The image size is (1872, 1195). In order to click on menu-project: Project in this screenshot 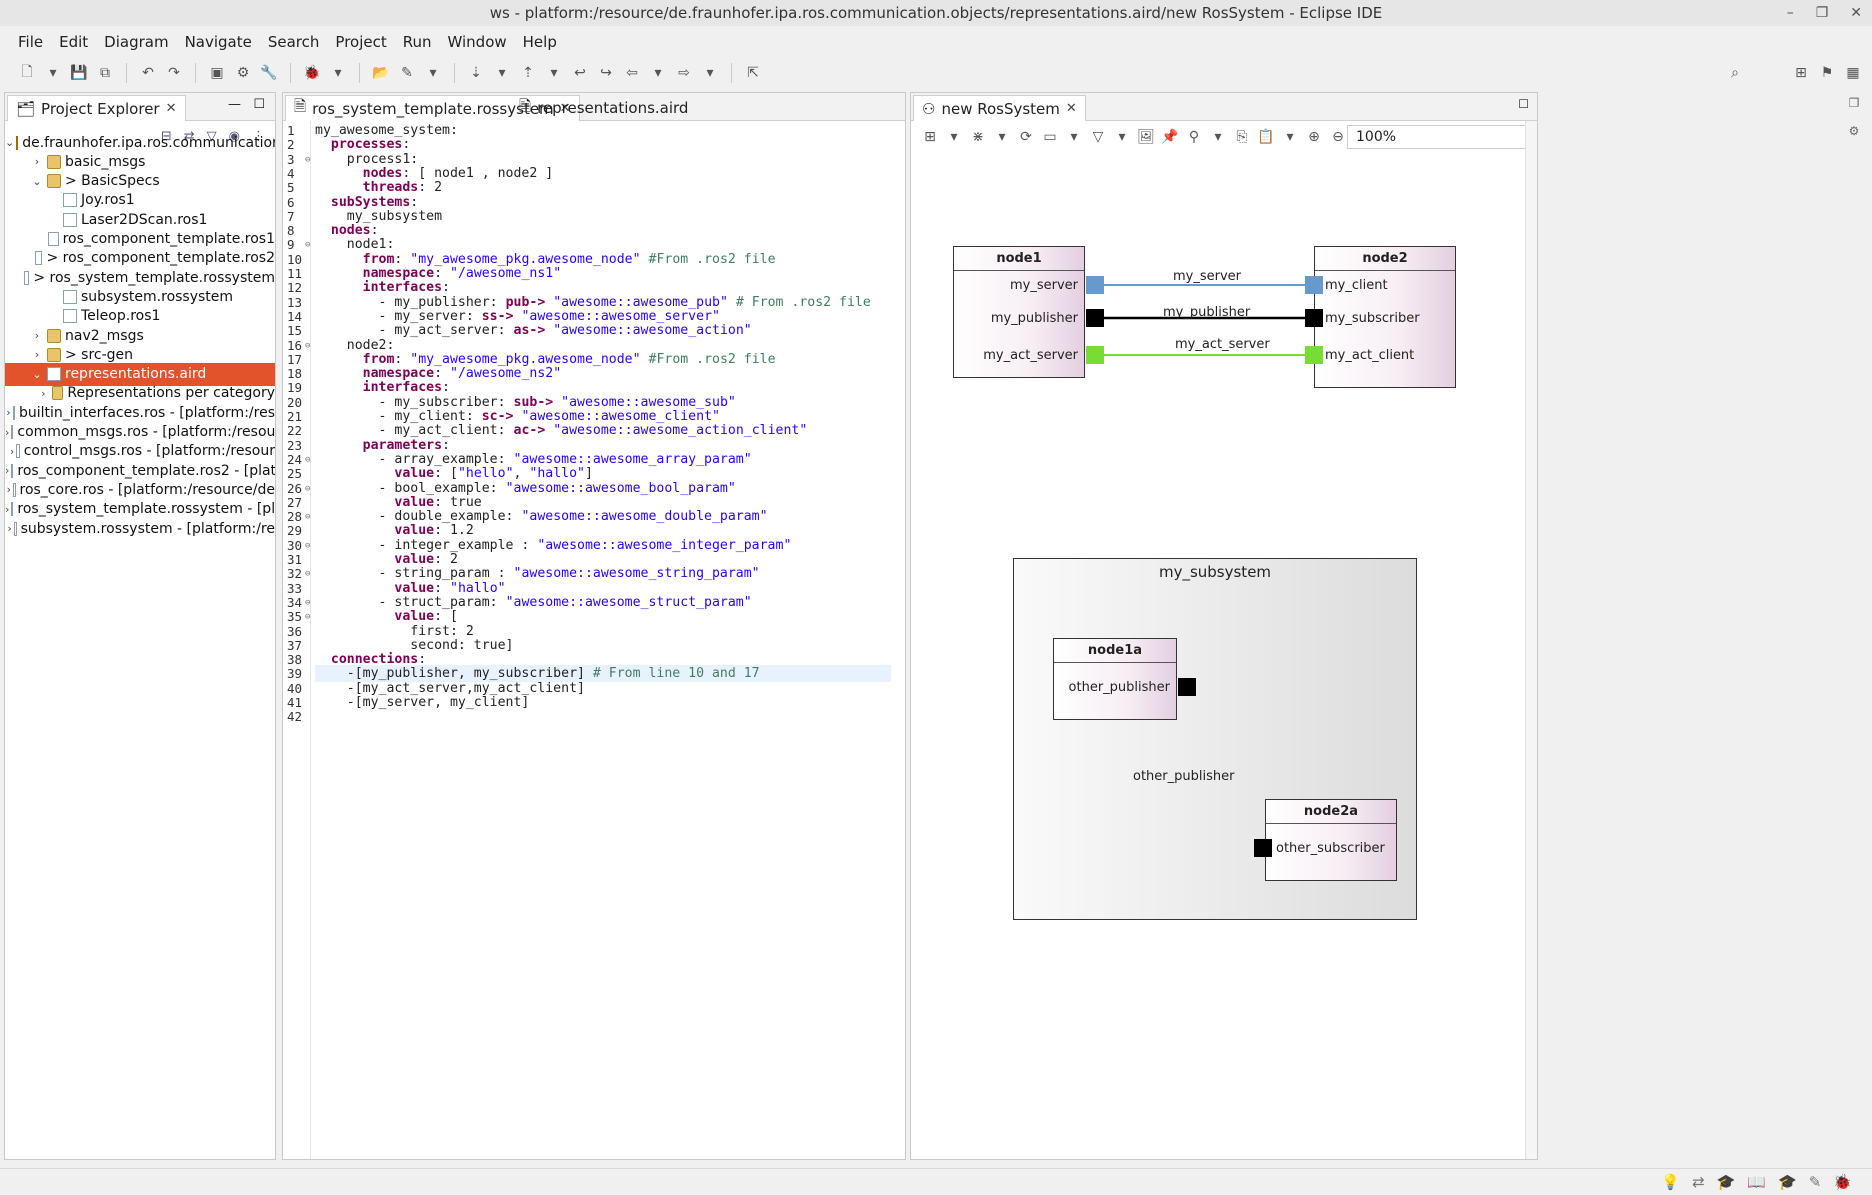, I will do `click(360, 42)`.